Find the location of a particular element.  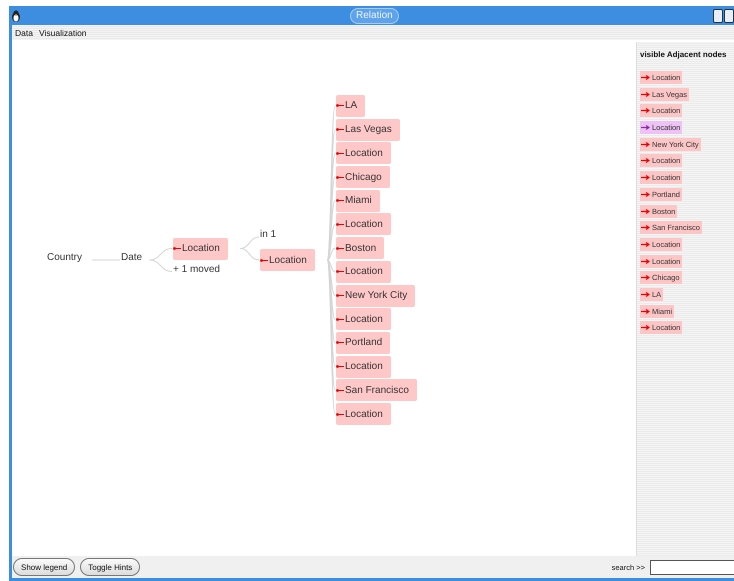

graph-node: LA is located at coordinates (351, 105).